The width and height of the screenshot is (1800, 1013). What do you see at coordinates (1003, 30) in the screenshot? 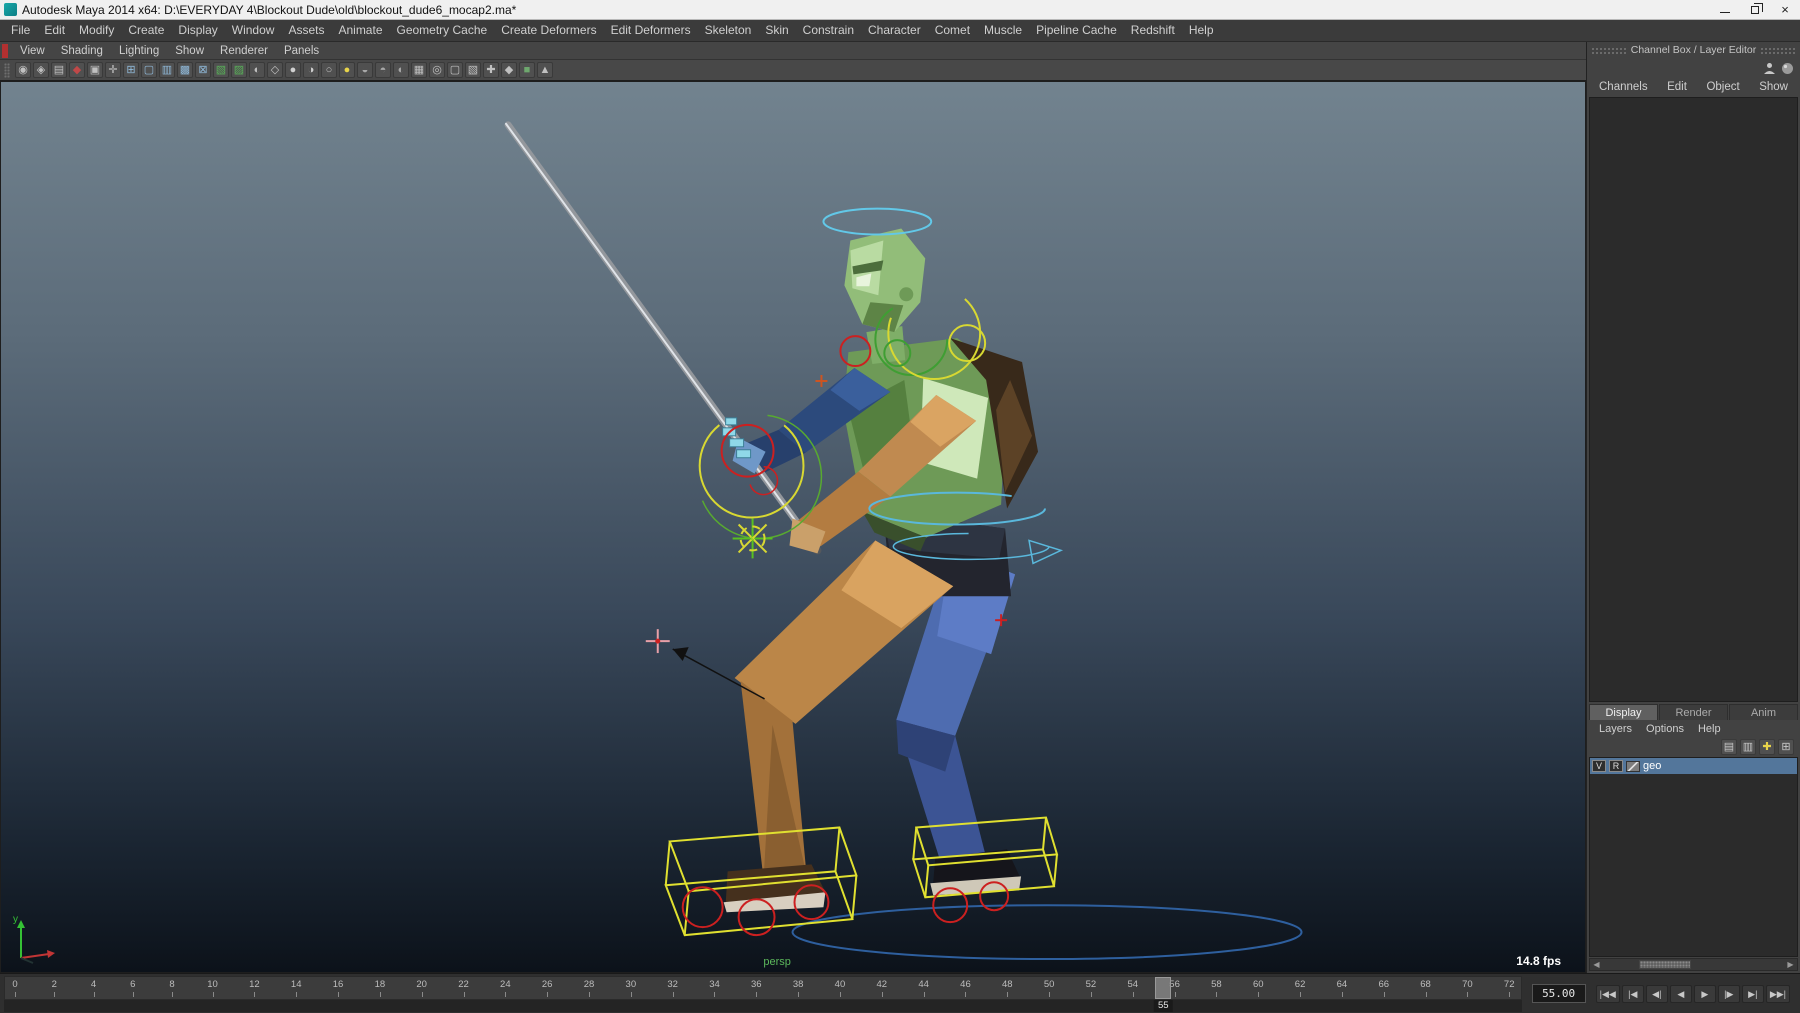
I see `menu-muscle: Muscle` at bounding box center [1003, 30].